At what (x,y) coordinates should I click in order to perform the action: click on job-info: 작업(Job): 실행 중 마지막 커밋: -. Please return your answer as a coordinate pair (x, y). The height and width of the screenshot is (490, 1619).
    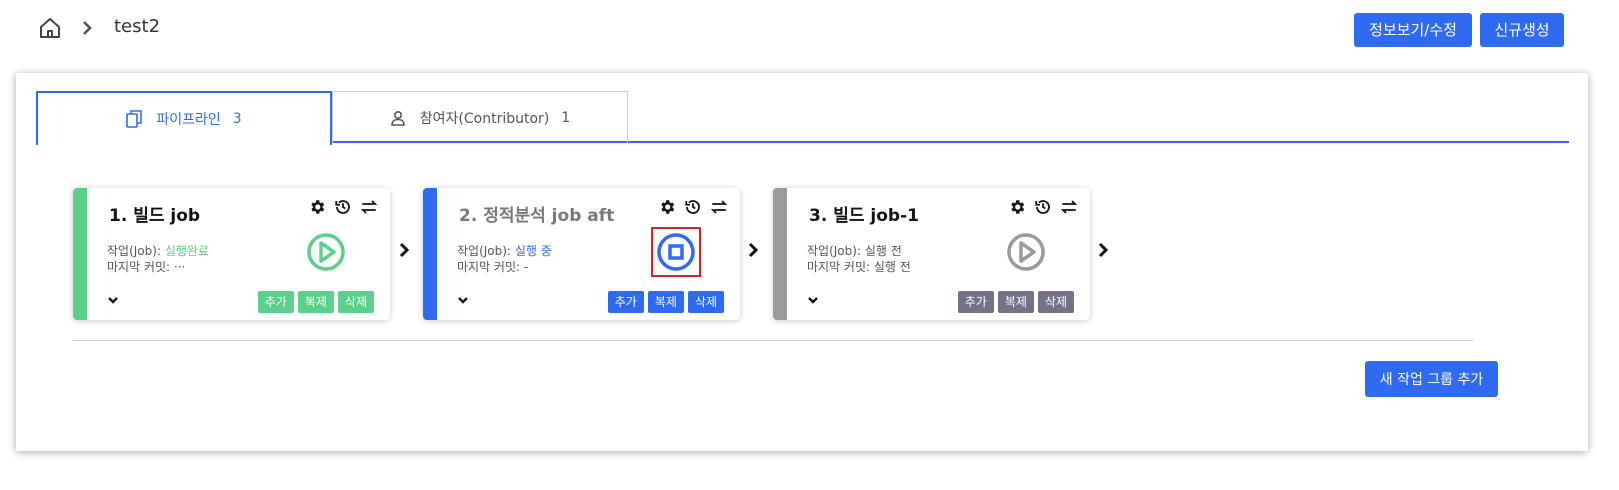
    Looking at the image, I should click on (504, 259).